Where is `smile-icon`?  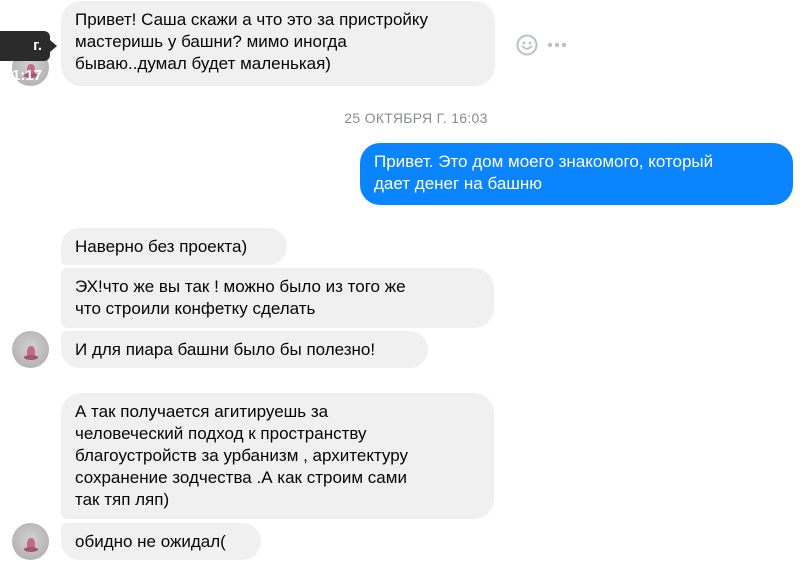 smile-icon is located at coordinates (527, 45).